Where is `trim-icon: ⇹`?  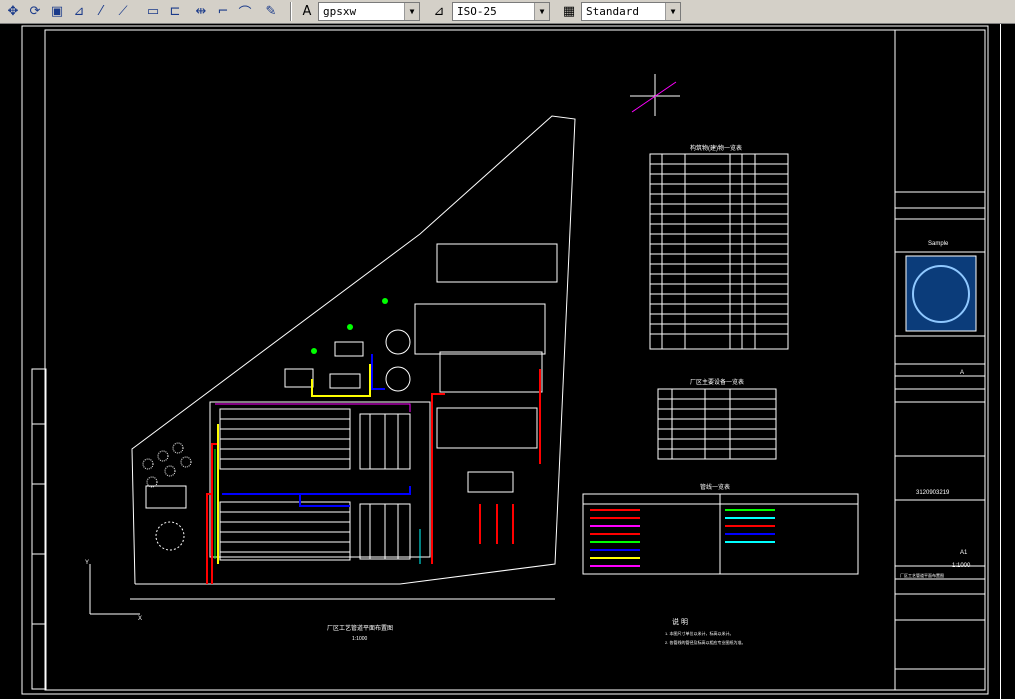 trim-icon: ⇹ is located at coordinates (201, 11).